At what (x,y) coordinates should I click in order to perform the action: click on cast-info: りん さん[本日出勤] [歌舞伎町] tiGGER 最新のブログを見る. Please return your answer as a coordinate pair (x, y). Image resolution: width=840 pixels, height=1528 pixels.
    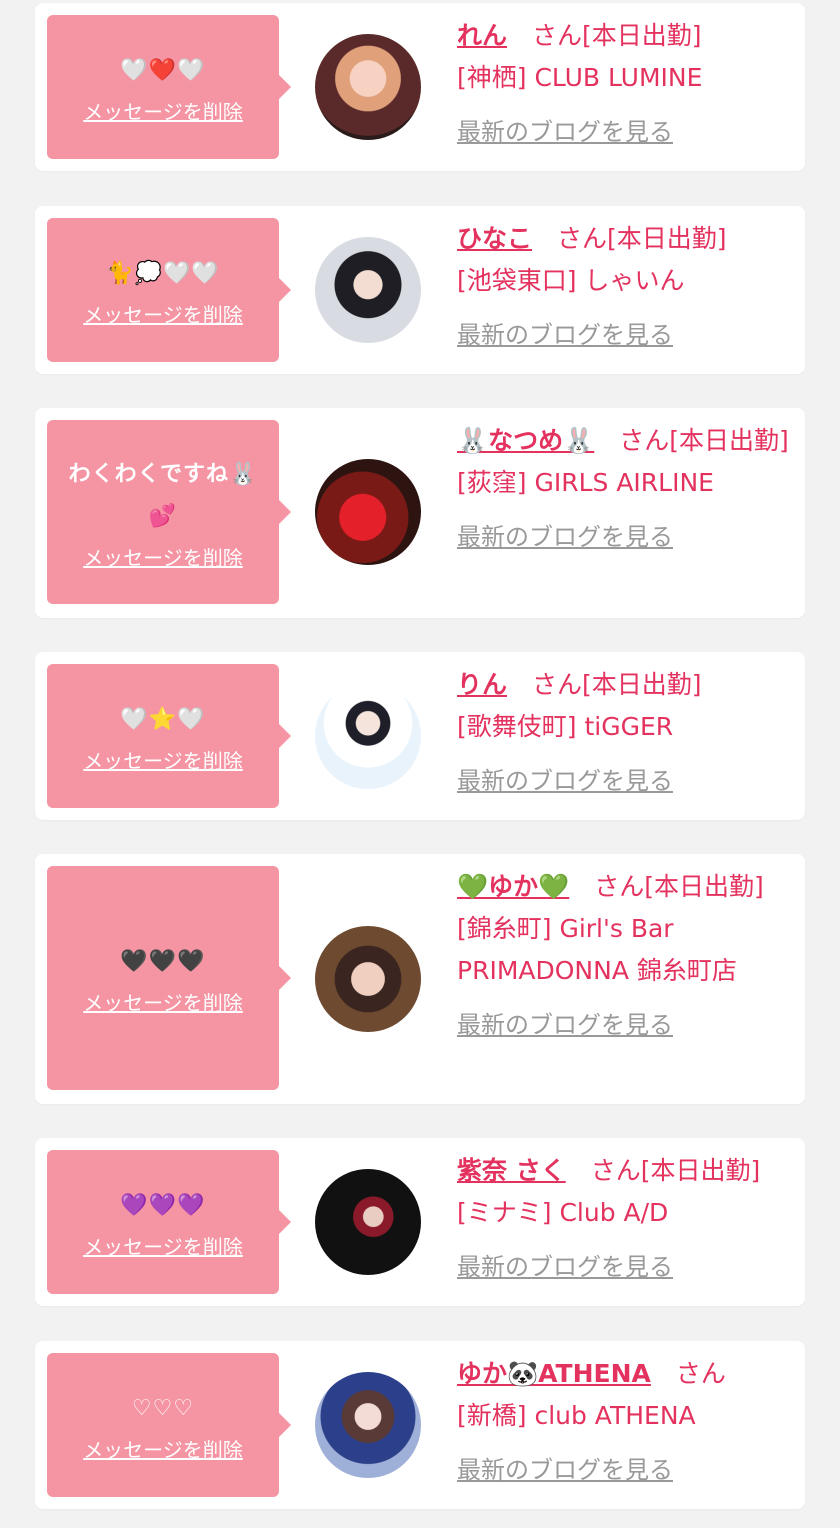
    Looking at the image, I should click on (626, 733).